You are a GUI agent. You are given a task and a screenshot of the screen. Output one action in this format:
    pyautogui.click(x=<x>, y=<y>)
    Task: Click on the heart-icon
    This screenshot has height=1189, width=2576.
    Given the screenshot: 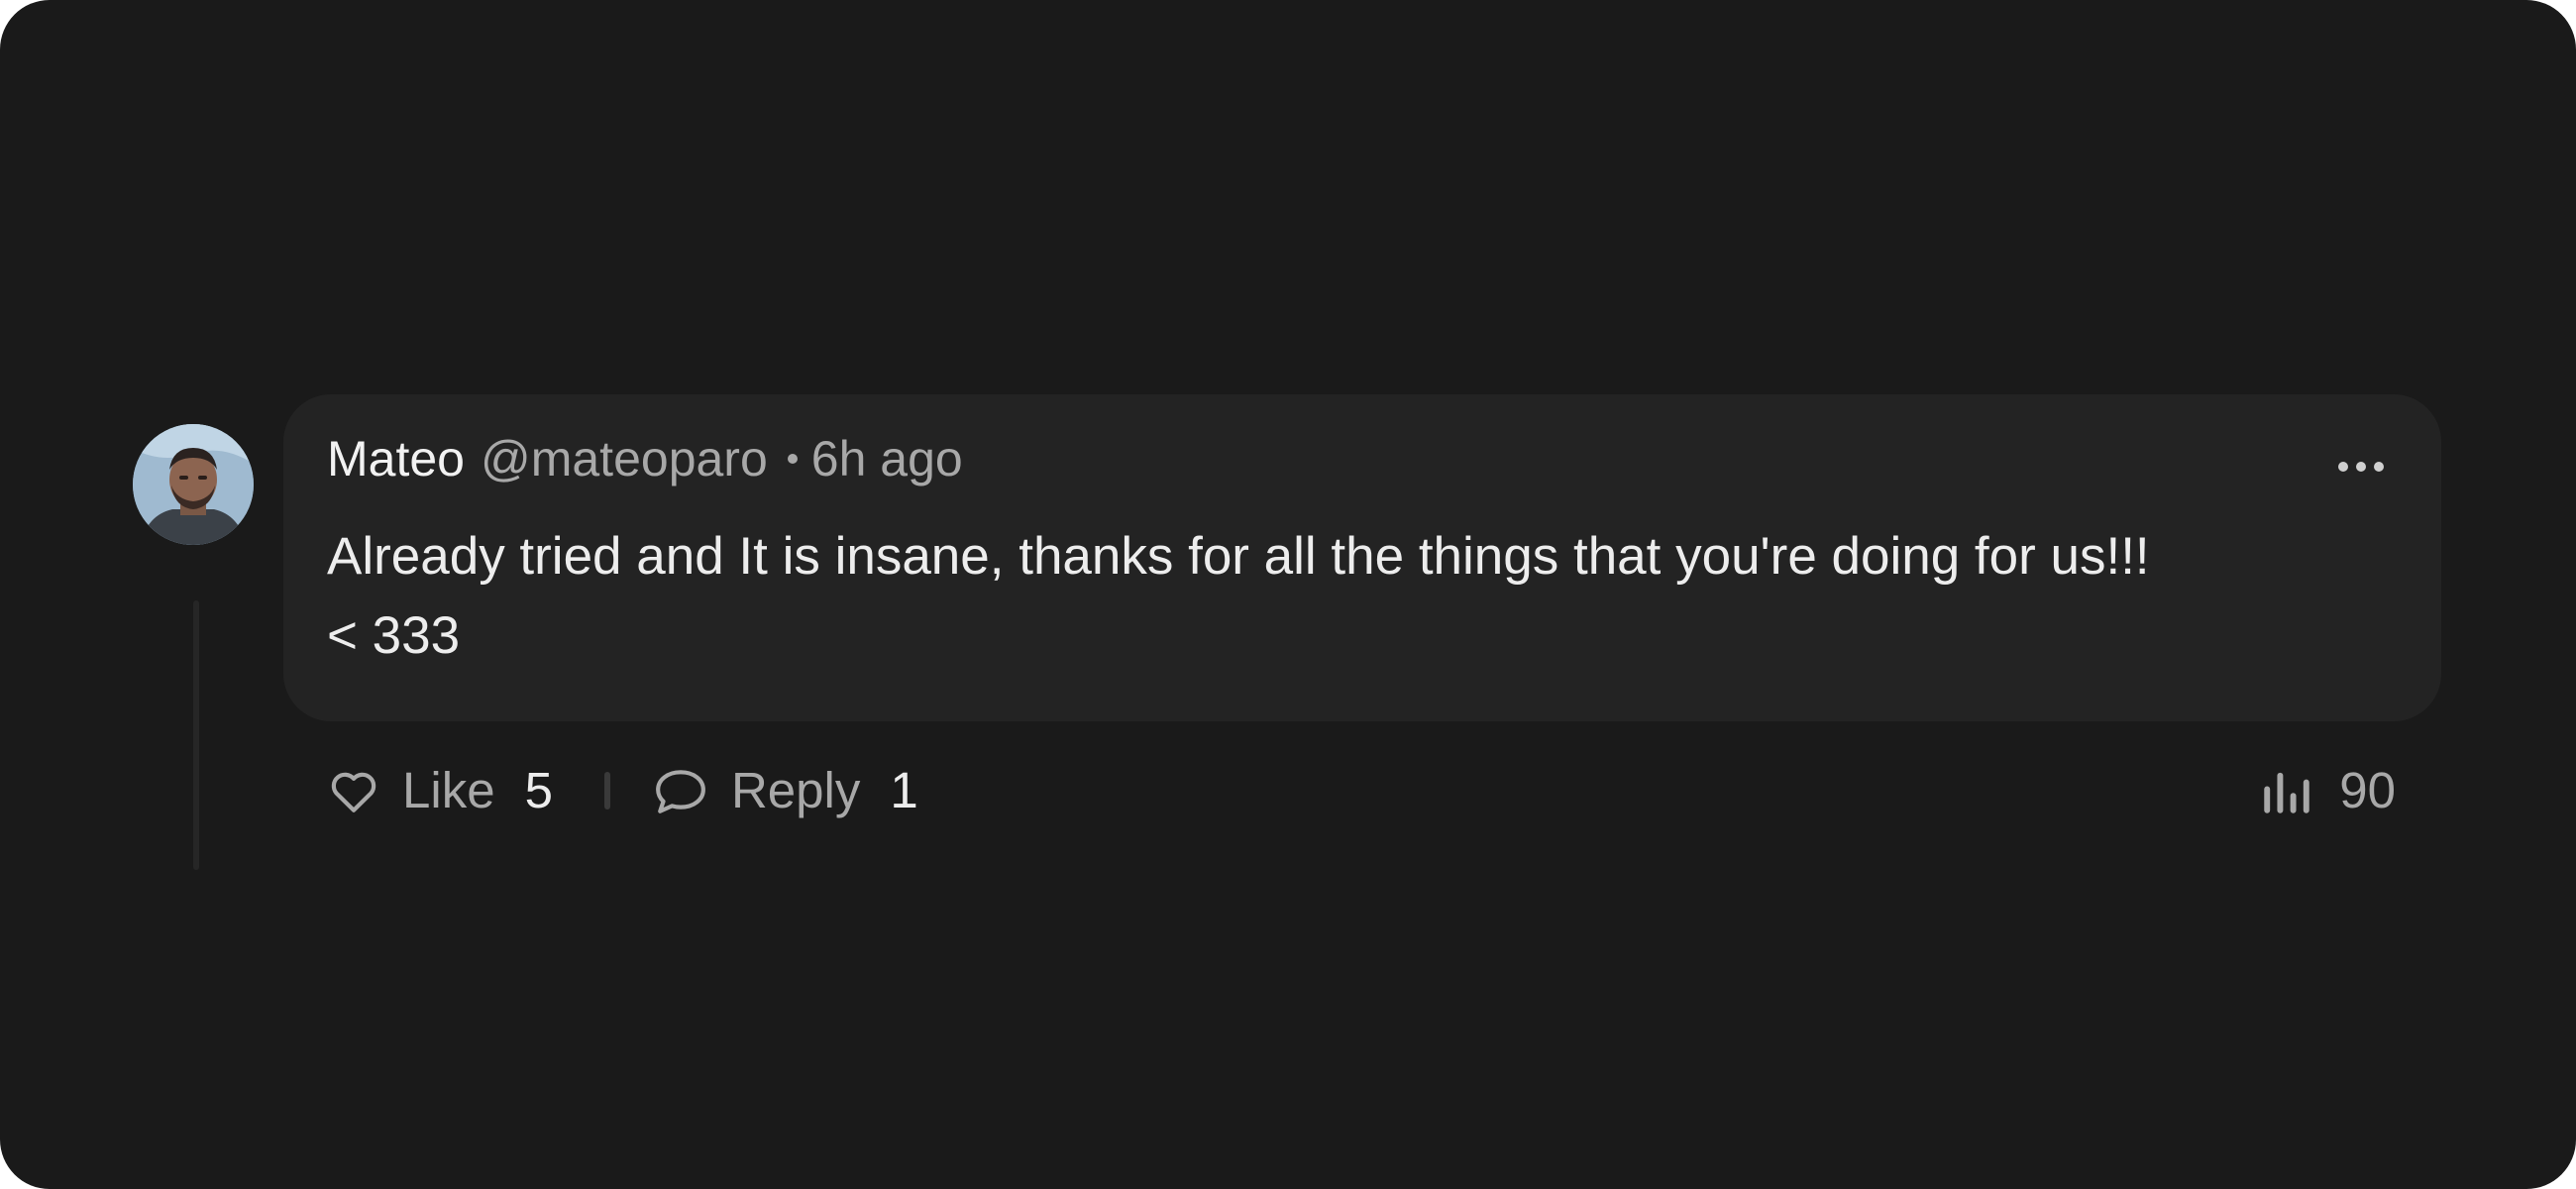 What is the action you would take?
    pyautogui.click(x=353, y=792)
    